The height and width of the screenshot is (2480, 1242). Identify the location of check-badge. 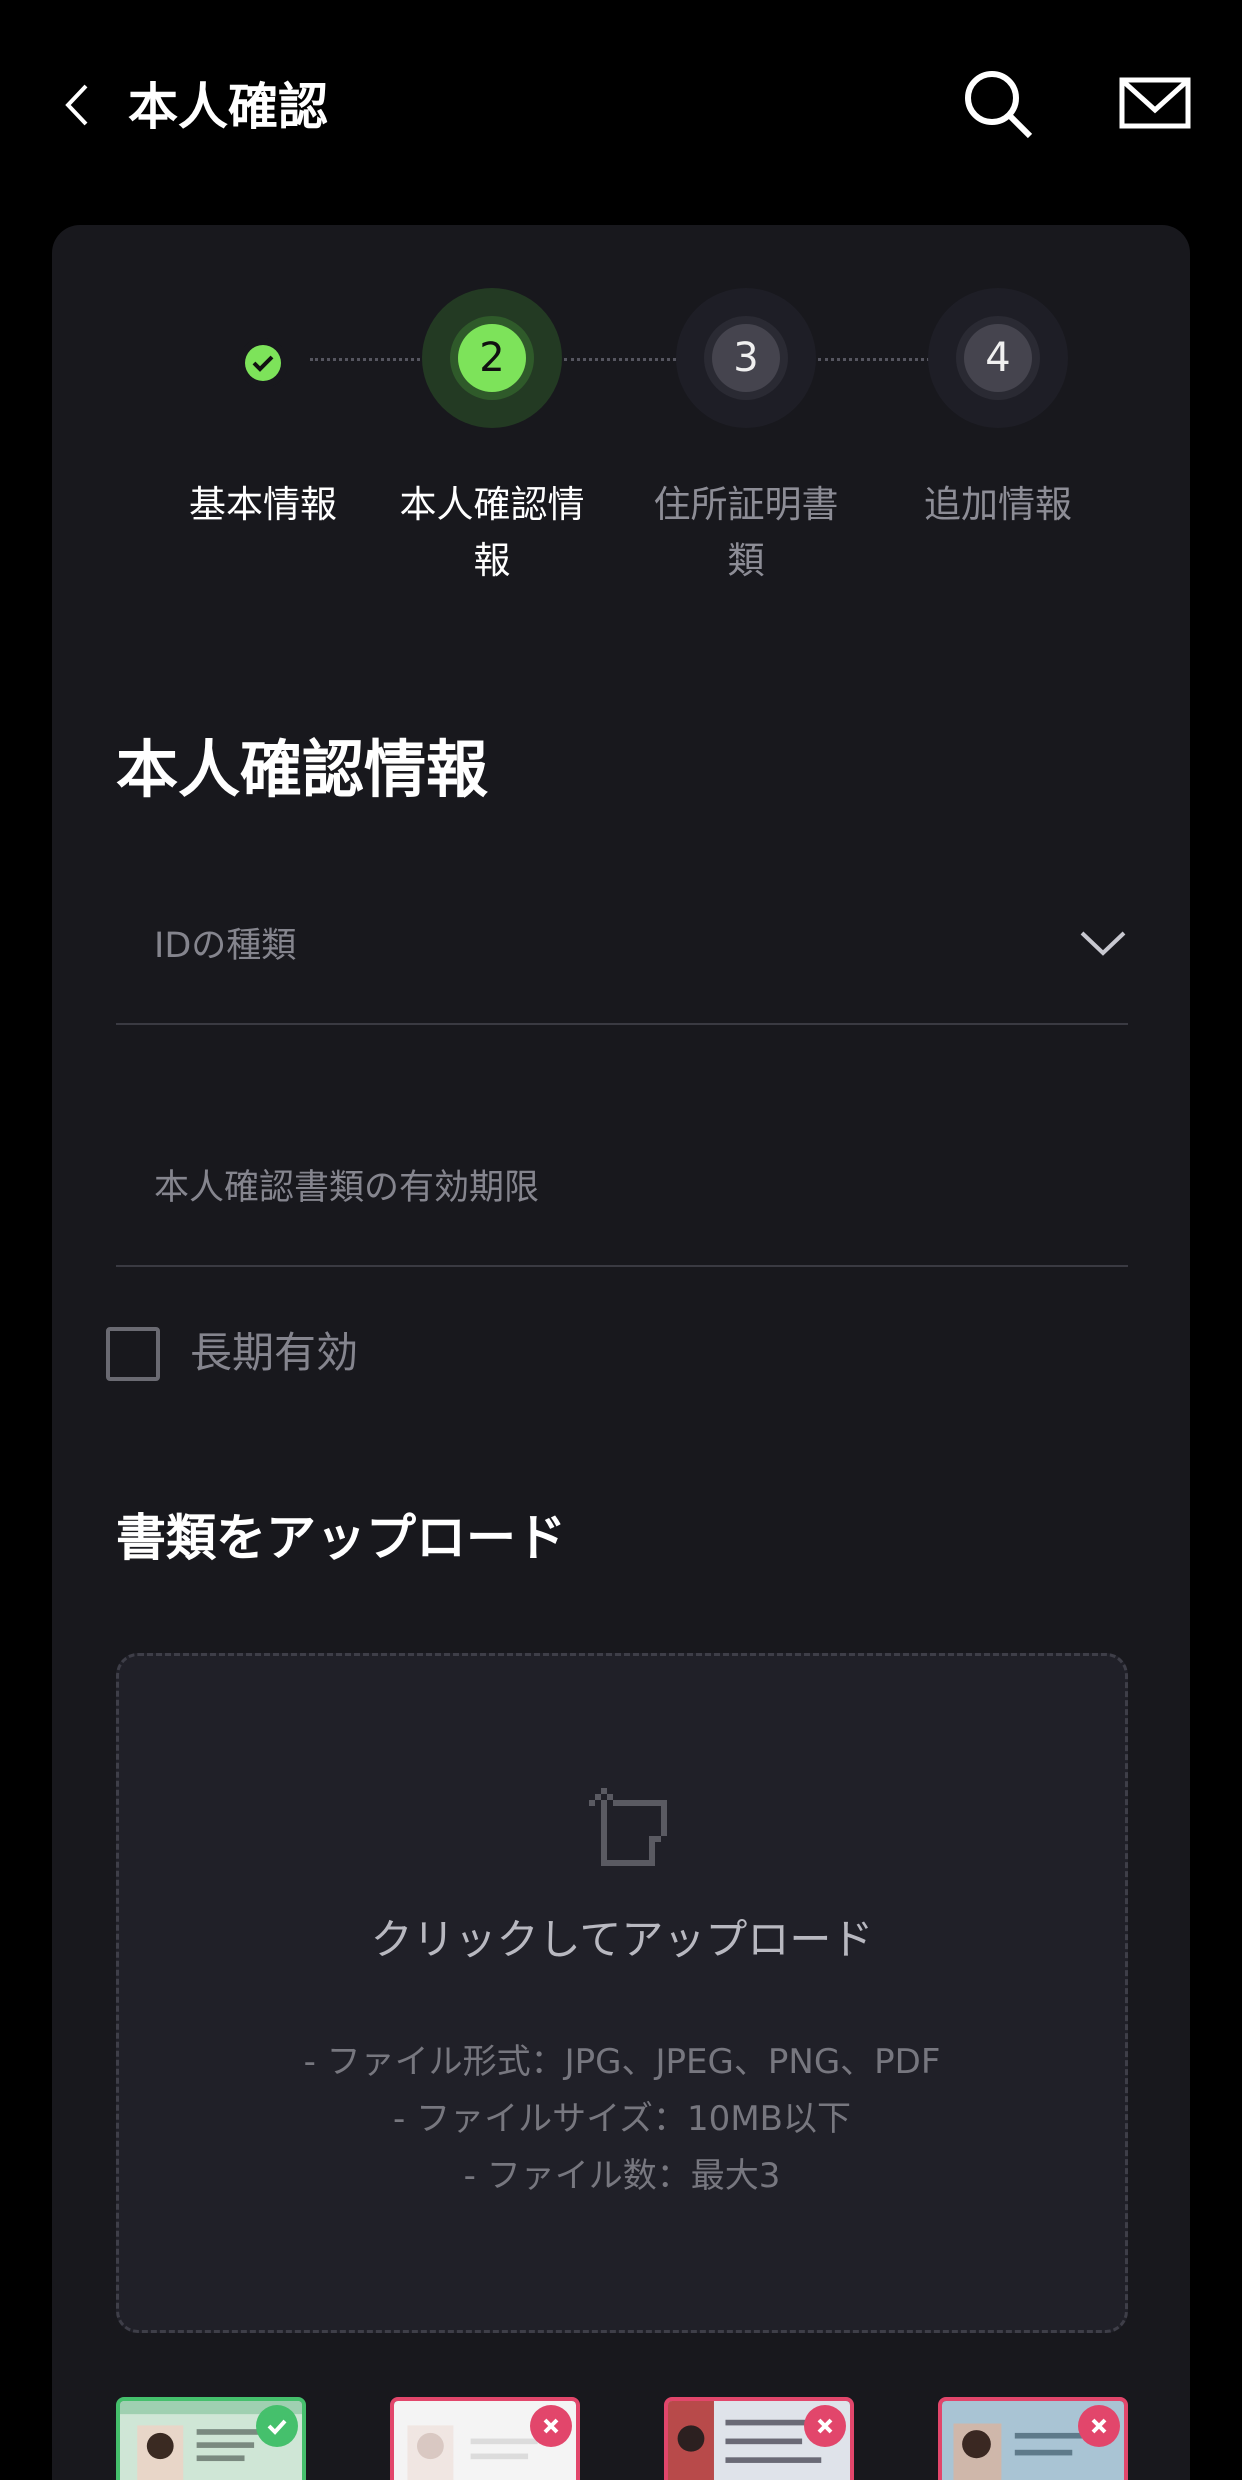
(277, 2426).